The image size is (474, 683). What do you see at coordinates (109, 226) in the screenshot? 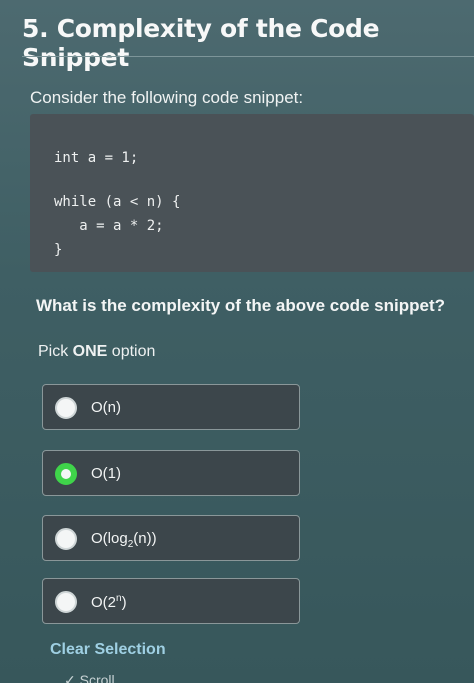
I see `code-line: a = a * 2;` at bounding box center [109, 226].